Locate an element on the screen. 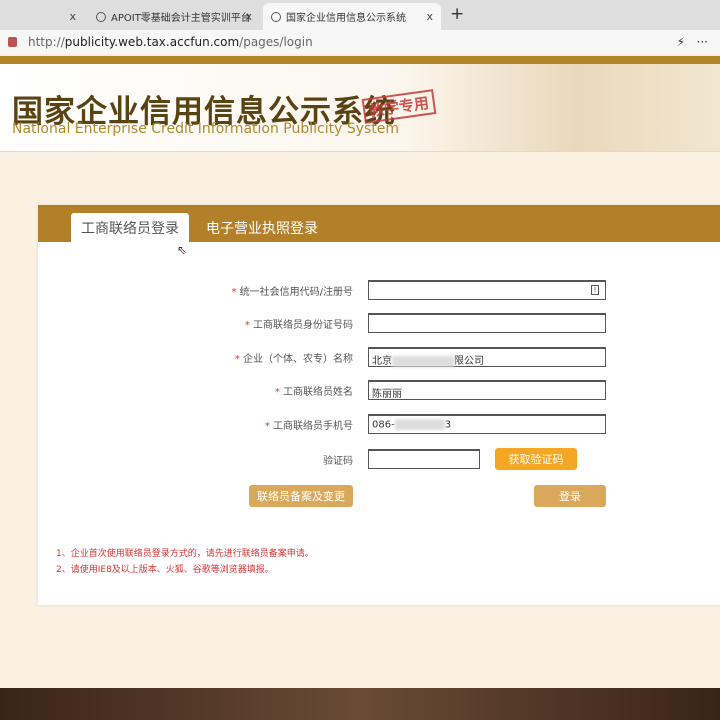 This screenshot has height=720, width=720. field-id-number: * 工商联络员身份证号码 is located at coordinates (379, 323).